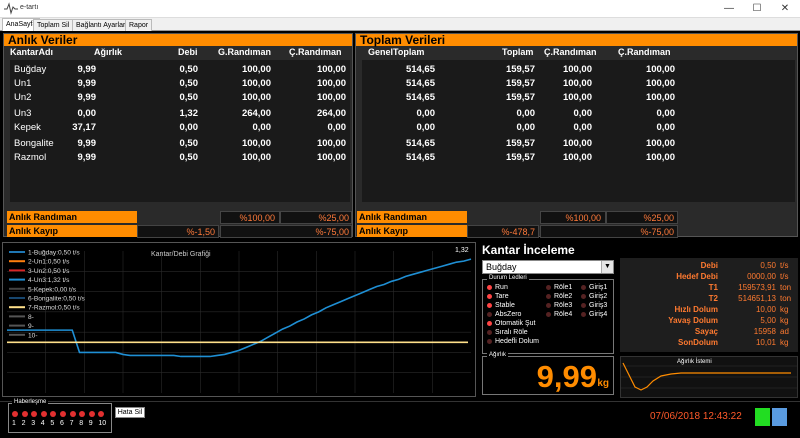  Describe the element at coordinates (603, 383) in the screenshot. I see `agirlik-unit: kg` at that location.